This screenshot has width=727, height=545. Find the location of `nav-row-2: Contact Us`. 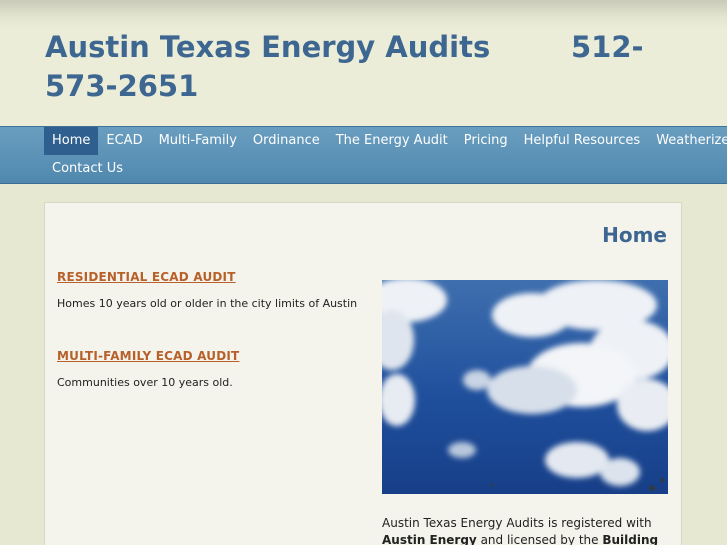

nav-row-2: Contact Us is located at coordinates (87, 169).